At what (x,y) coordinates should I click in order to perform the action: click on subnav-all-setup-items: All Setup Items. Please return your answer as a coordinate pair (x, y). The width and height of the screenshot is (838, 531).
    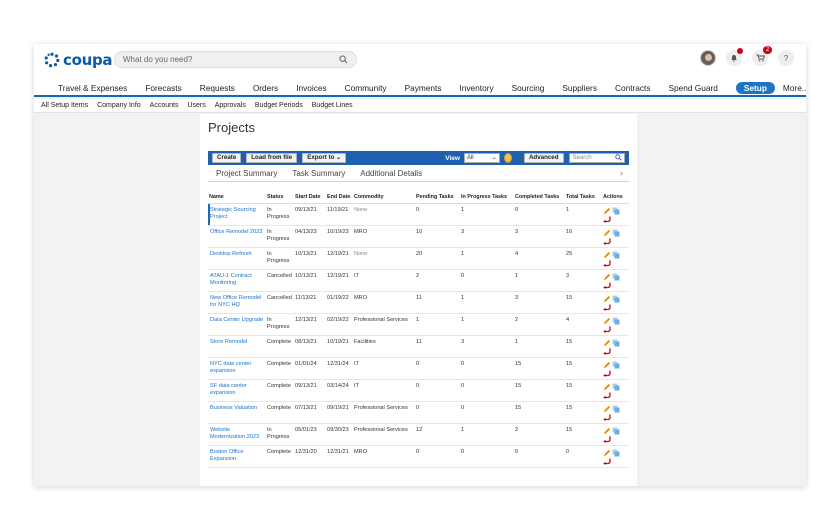
    Looking at the image, I should click on (64, 105).